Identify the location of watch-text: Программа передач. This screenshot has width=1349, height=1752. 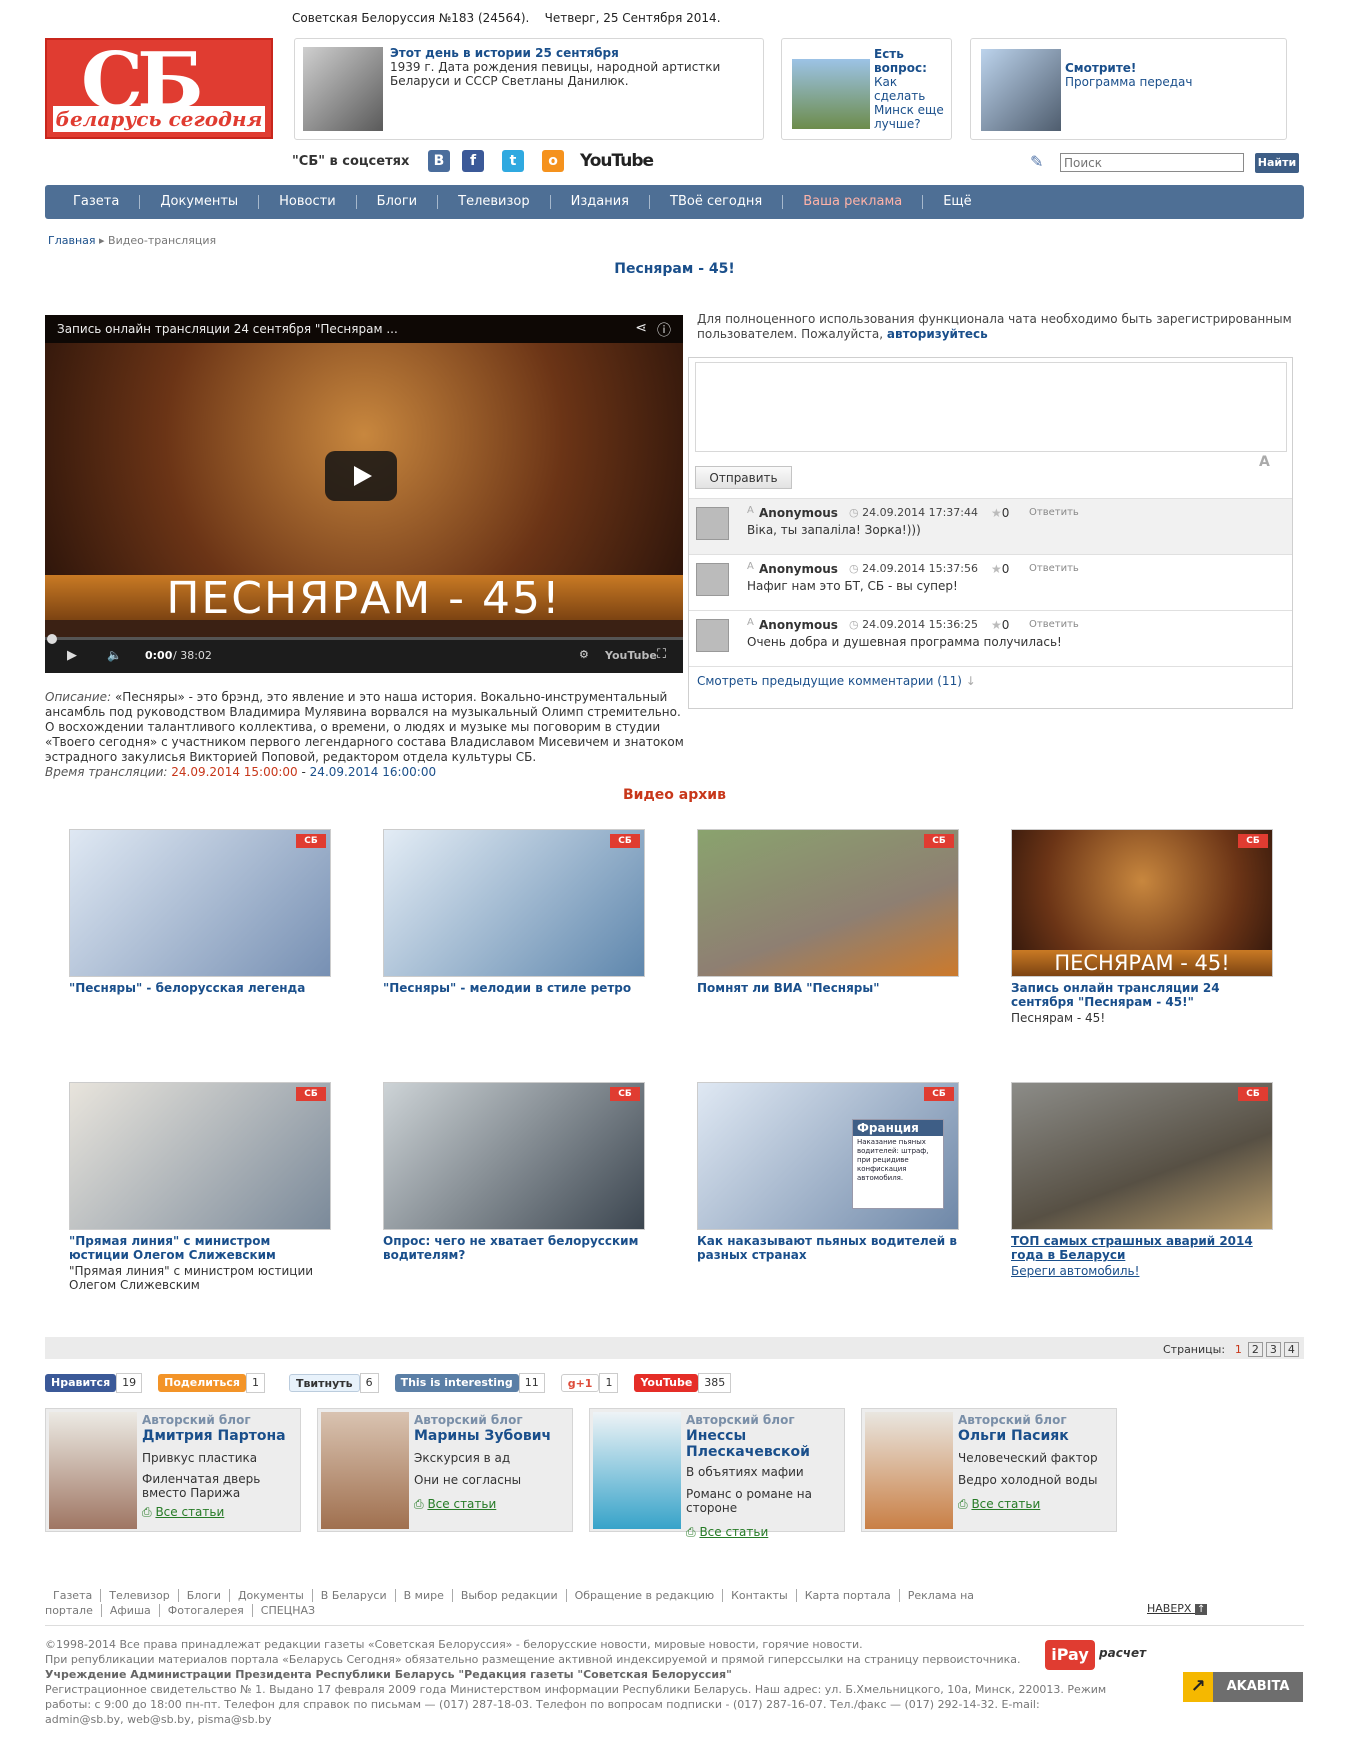
(1129, 82).